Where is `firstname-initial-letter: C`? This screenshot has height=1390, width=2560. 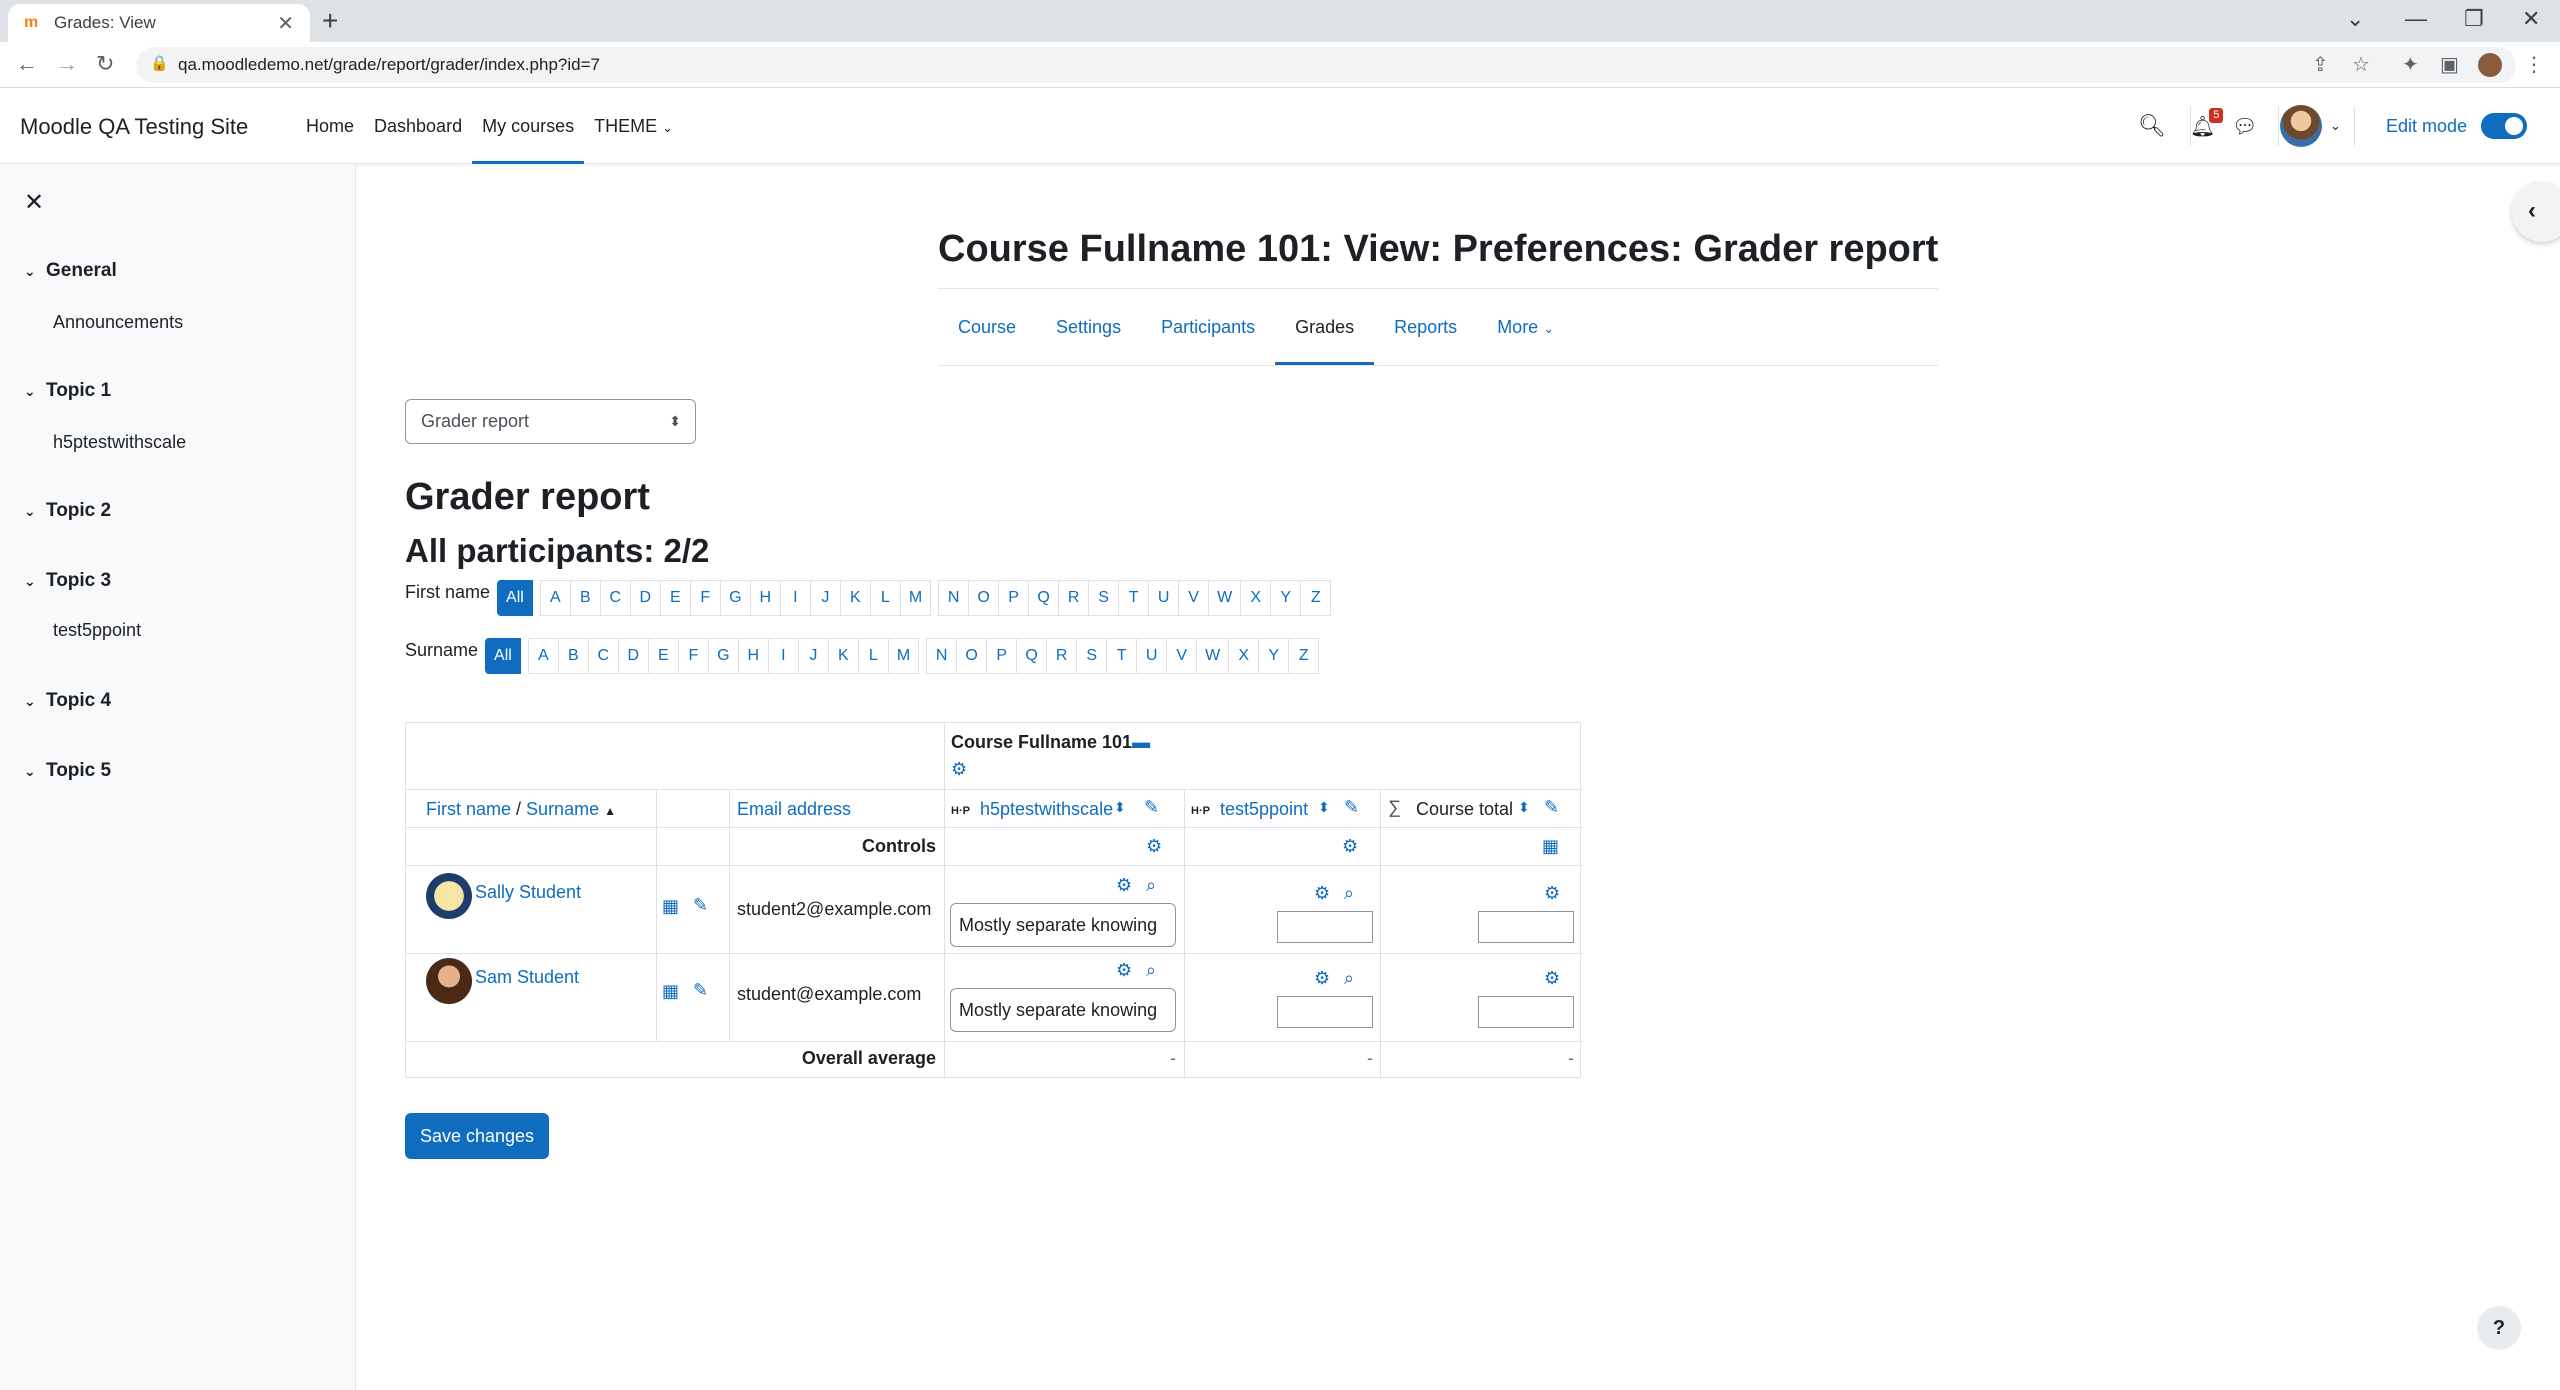
firstname-initial-letter: C is located at coordinates (615, 598).